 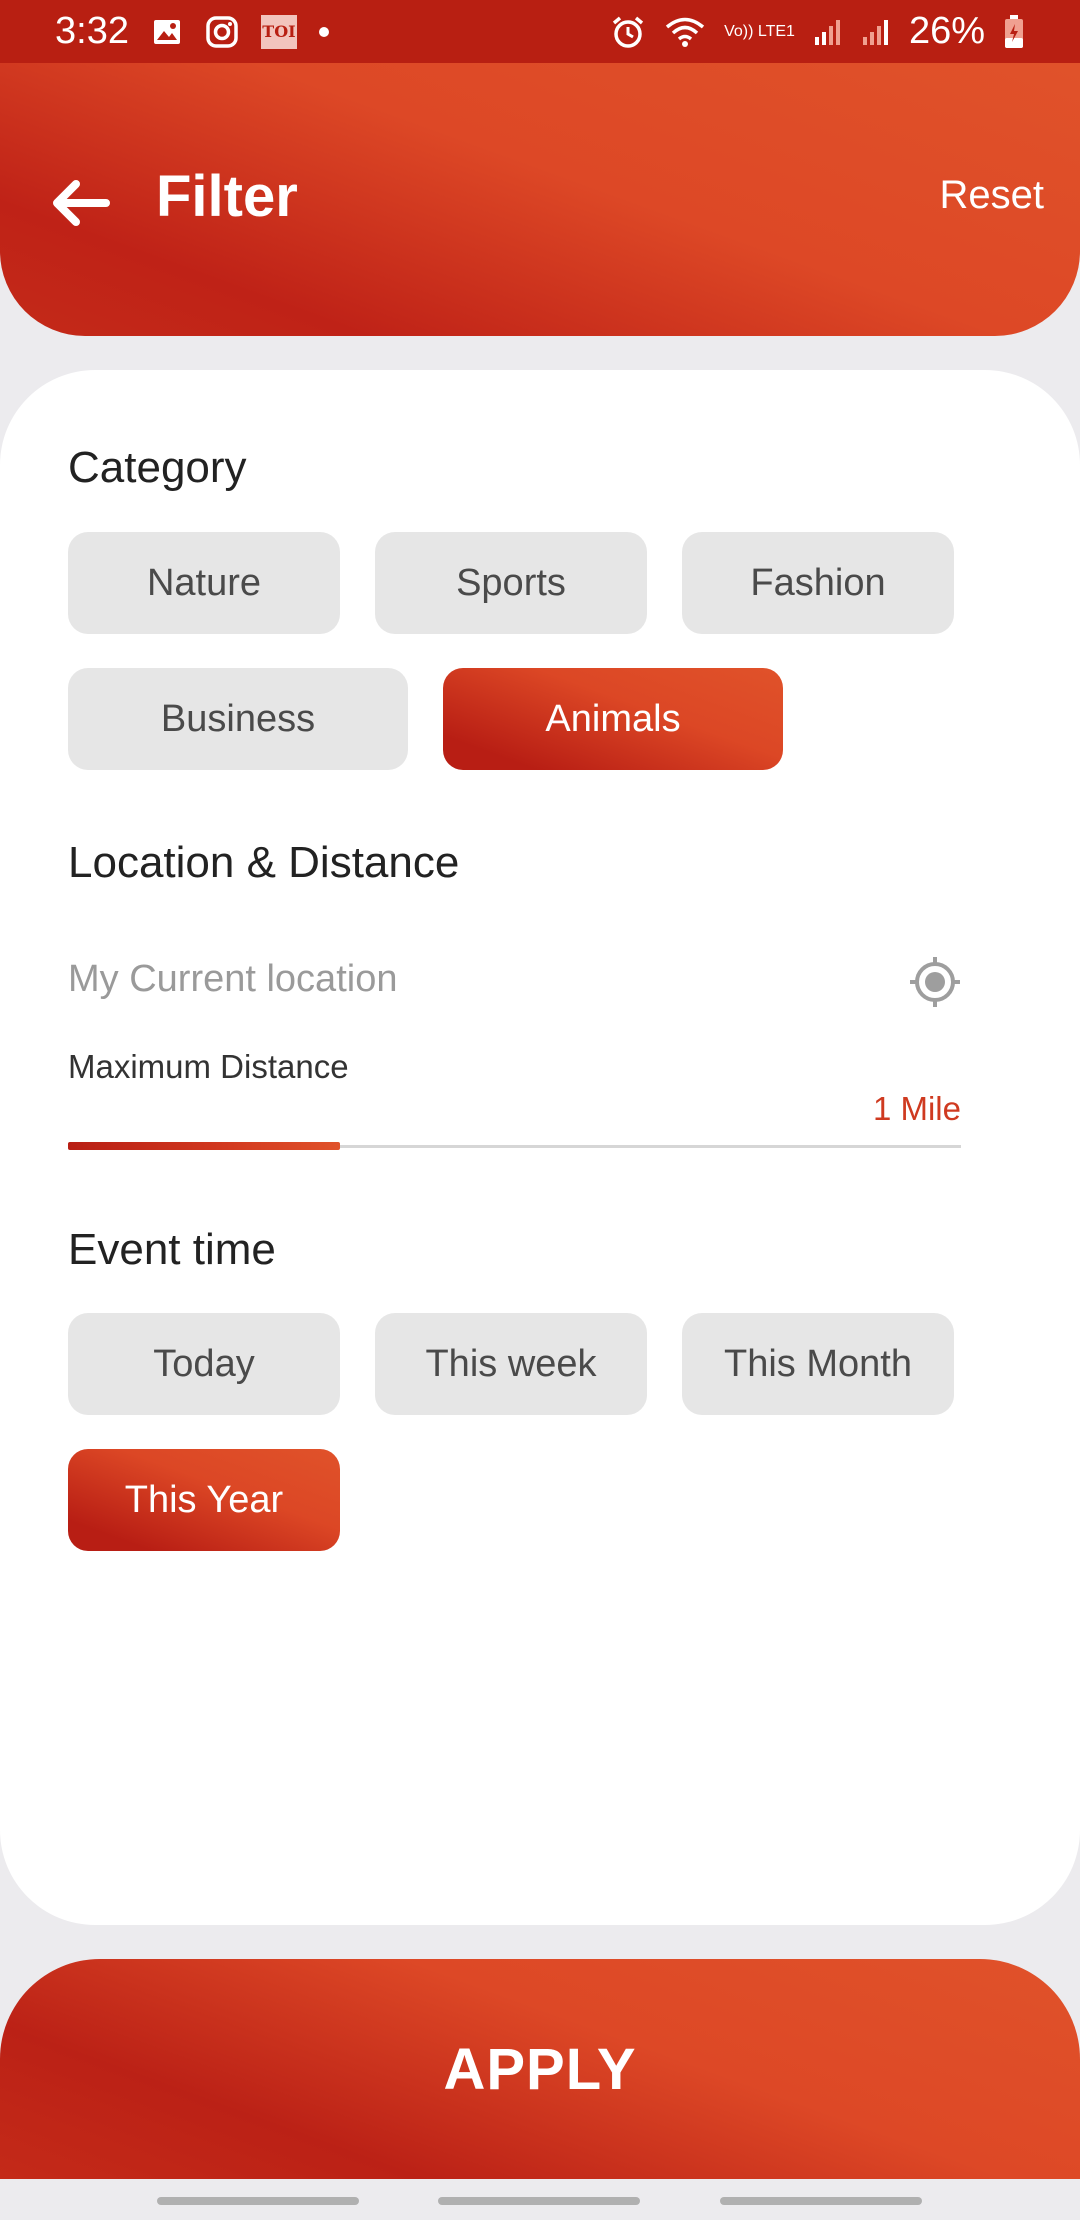 I want to click on event-chip-this-month: This Month, so click(x=818, y=1364).